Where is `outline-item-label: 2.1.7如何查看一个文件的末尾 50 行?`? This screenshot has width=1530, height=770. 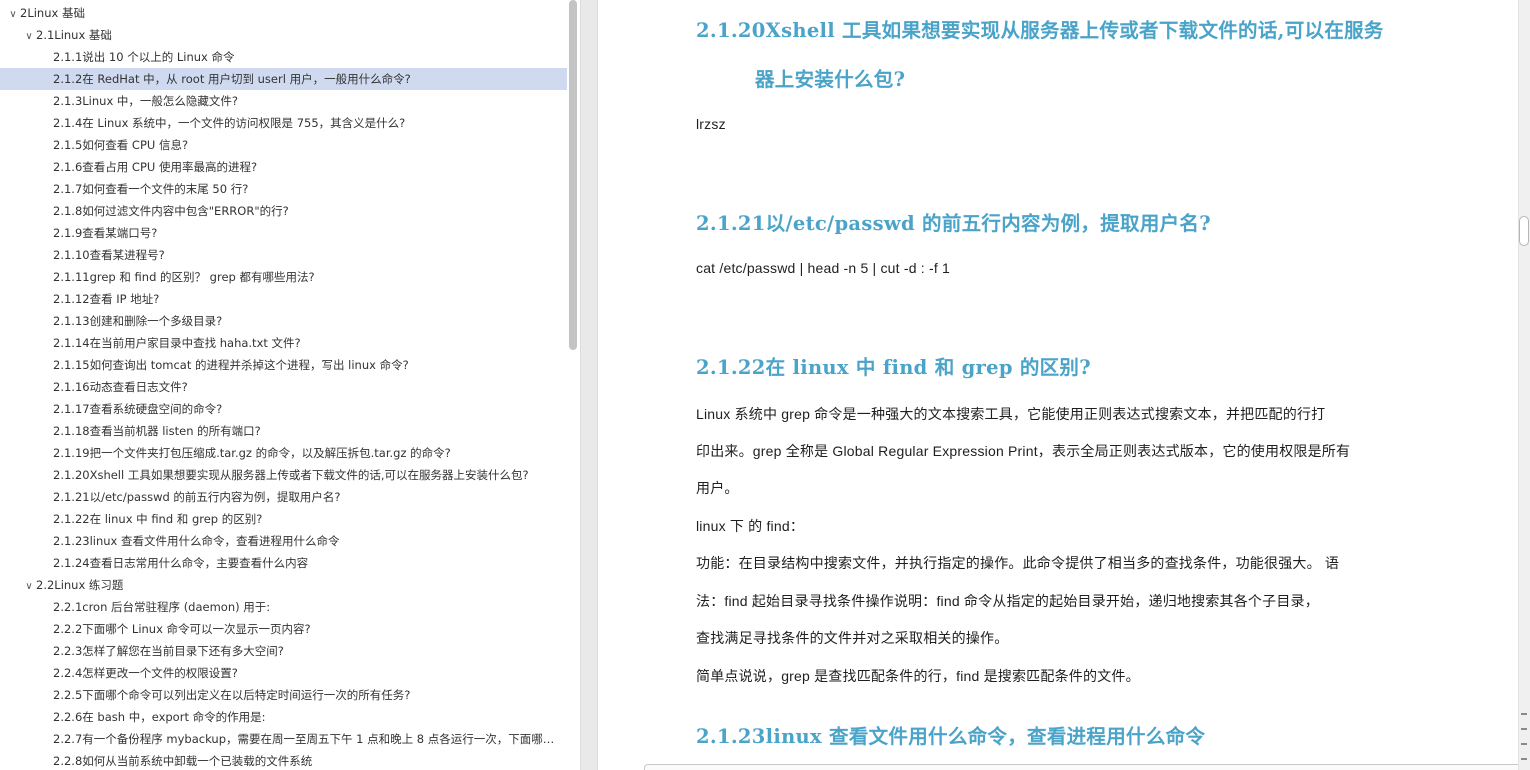
outline-item-label: 2.1.7如何查看一个文件的末尾 50 行? is located at coordinates (151, 189).